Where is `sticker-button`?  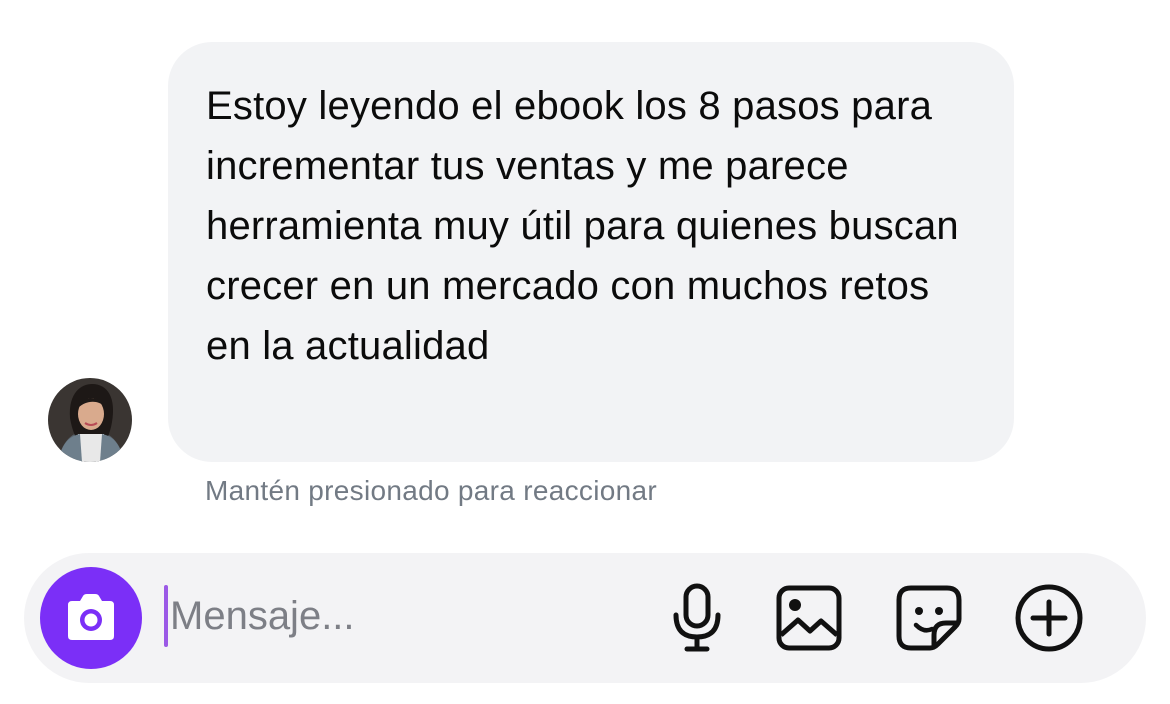
sticker-button is located at coordinates (929, 618).